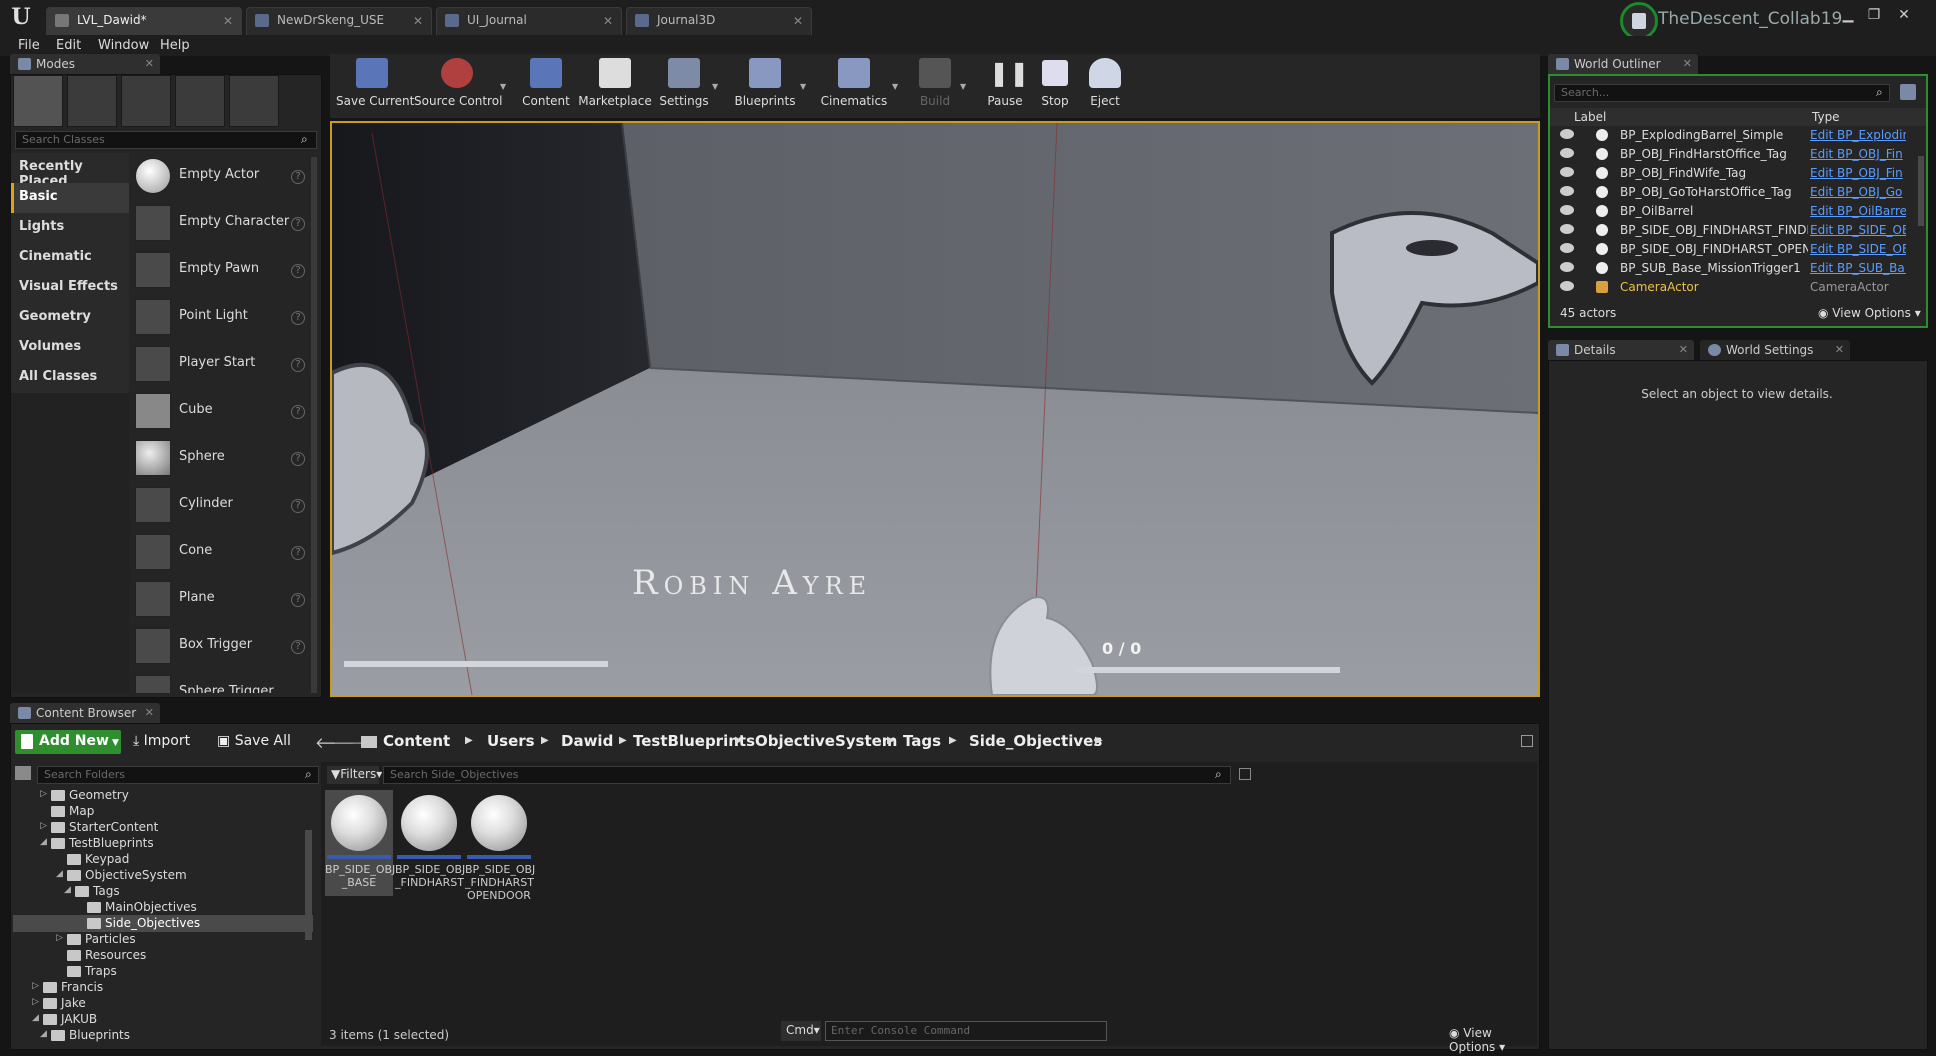 The height and width of the screenshot is (1056, 1936). What do you see at coordinates (175, 828) in the screenshot?
I see `folder-item: ▷ StarterContent` at bounding box center [175, 828].